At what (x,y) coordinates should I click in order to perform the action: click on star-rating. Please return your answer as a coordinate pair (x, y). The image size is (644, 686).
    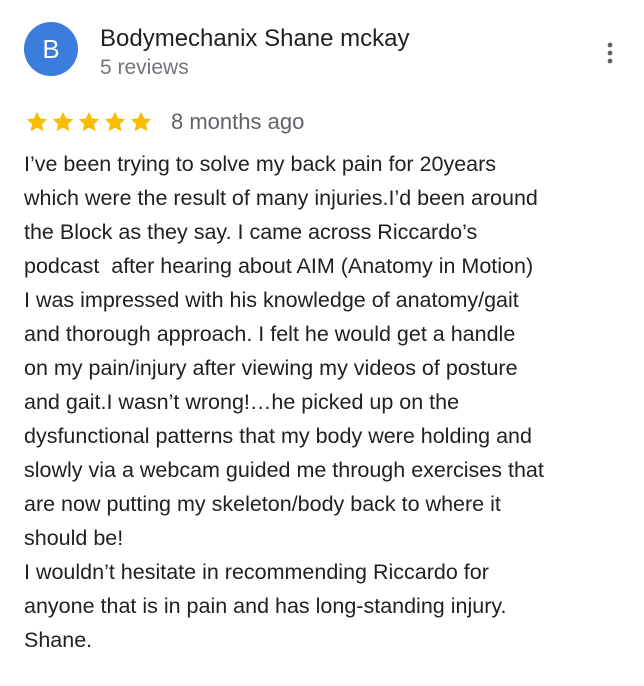
    Looking at the image, I should click on (89, 122).